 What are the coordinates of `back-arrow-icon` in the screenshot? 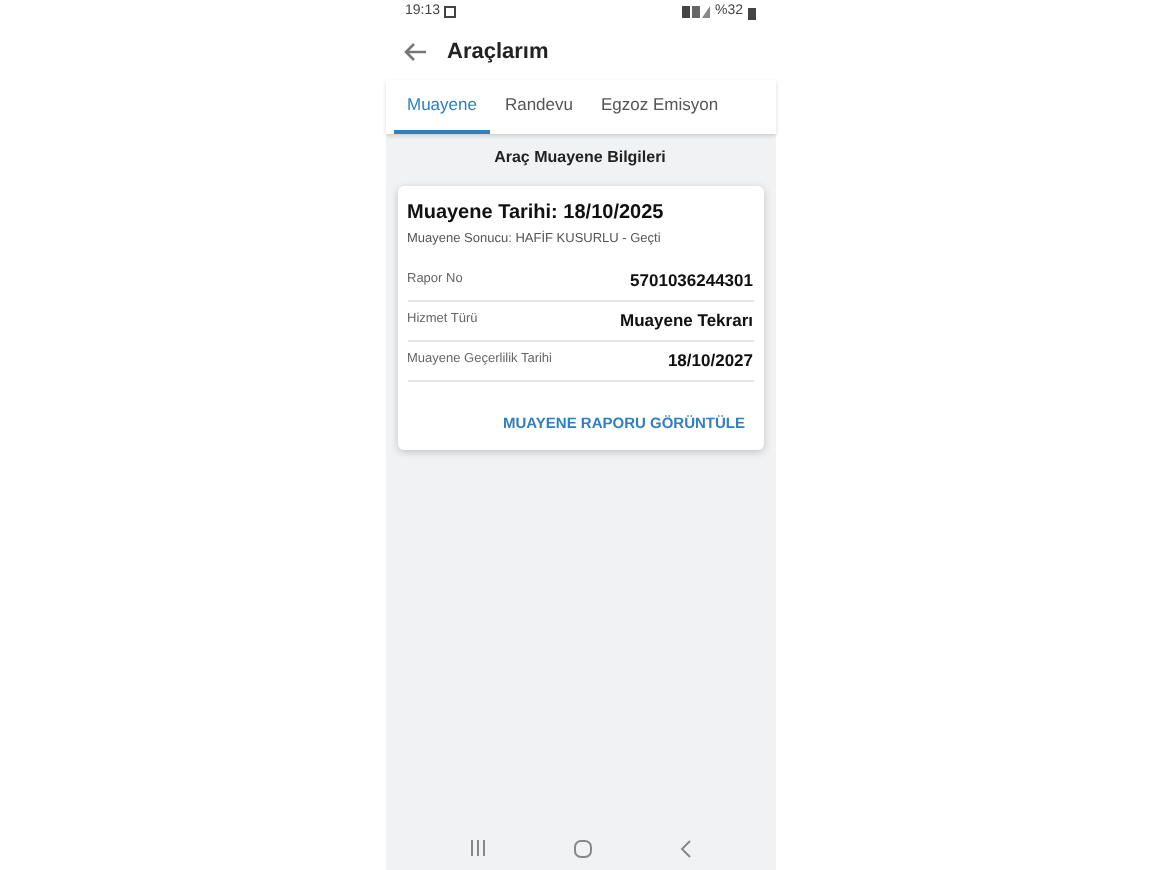 It's located at (415, 52).